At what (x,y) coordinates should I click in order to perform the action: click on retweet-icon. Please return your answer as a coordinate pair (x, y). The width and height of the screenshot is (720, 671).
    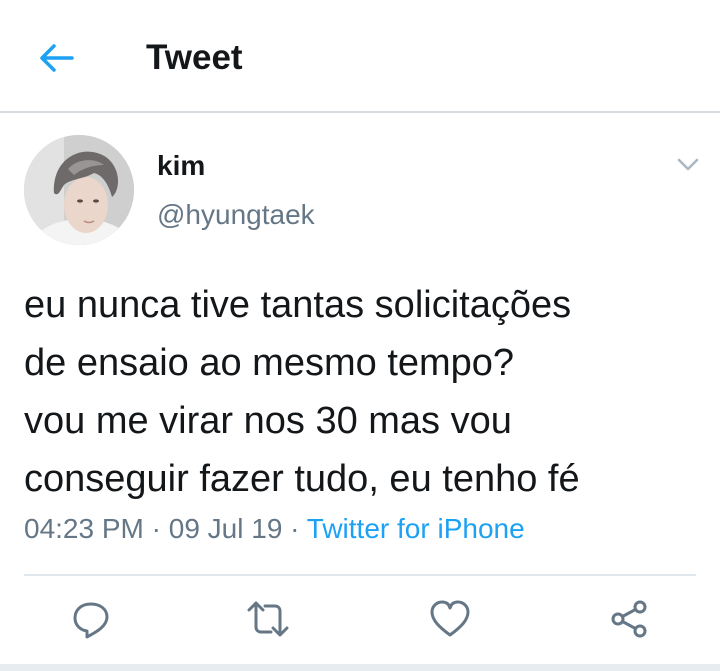
    Looking at the image, I should click on (268, 619).